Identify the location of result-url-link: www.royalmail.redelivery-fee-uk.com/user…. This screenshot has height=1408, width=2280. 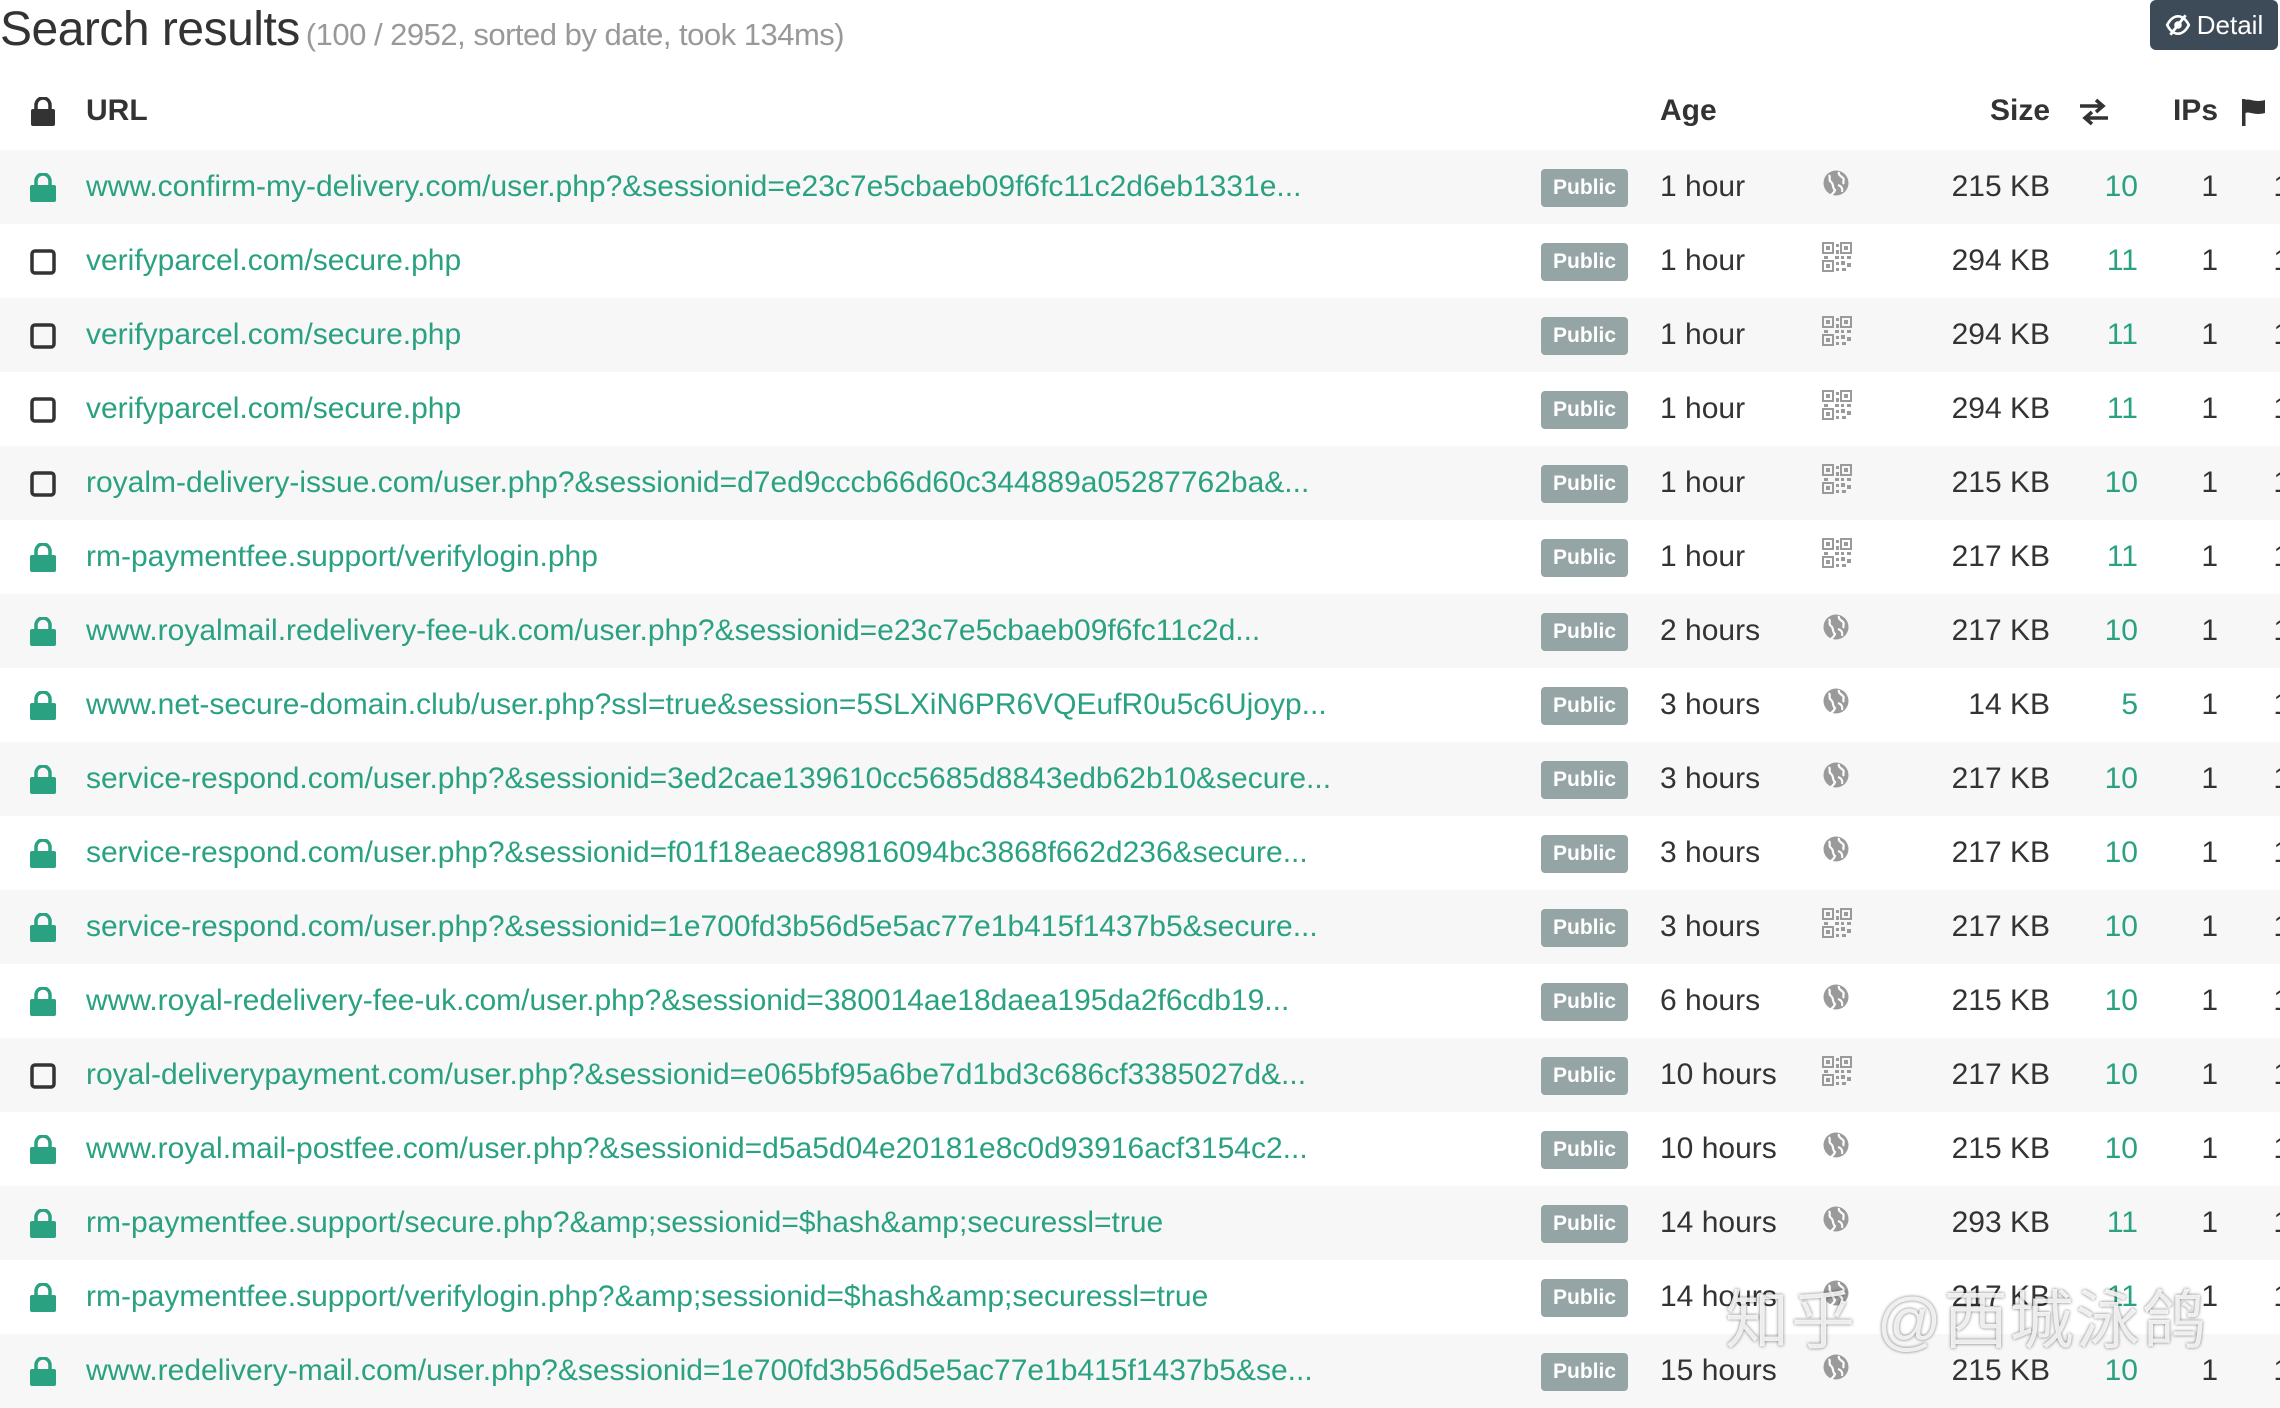
(792, 631).